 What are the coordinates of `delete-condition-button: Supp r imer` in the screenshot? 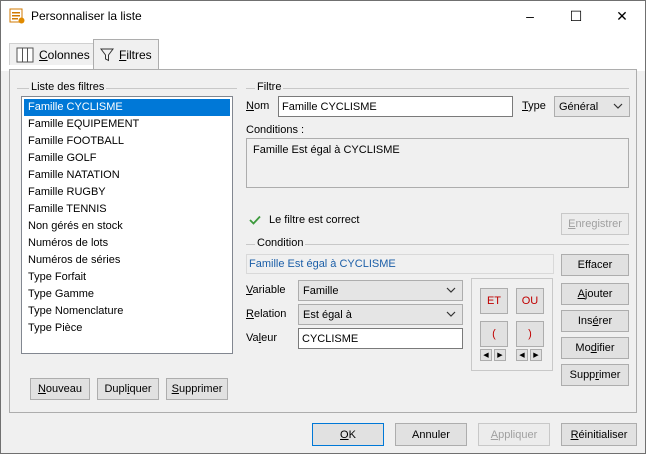 It's located at (595, 375).